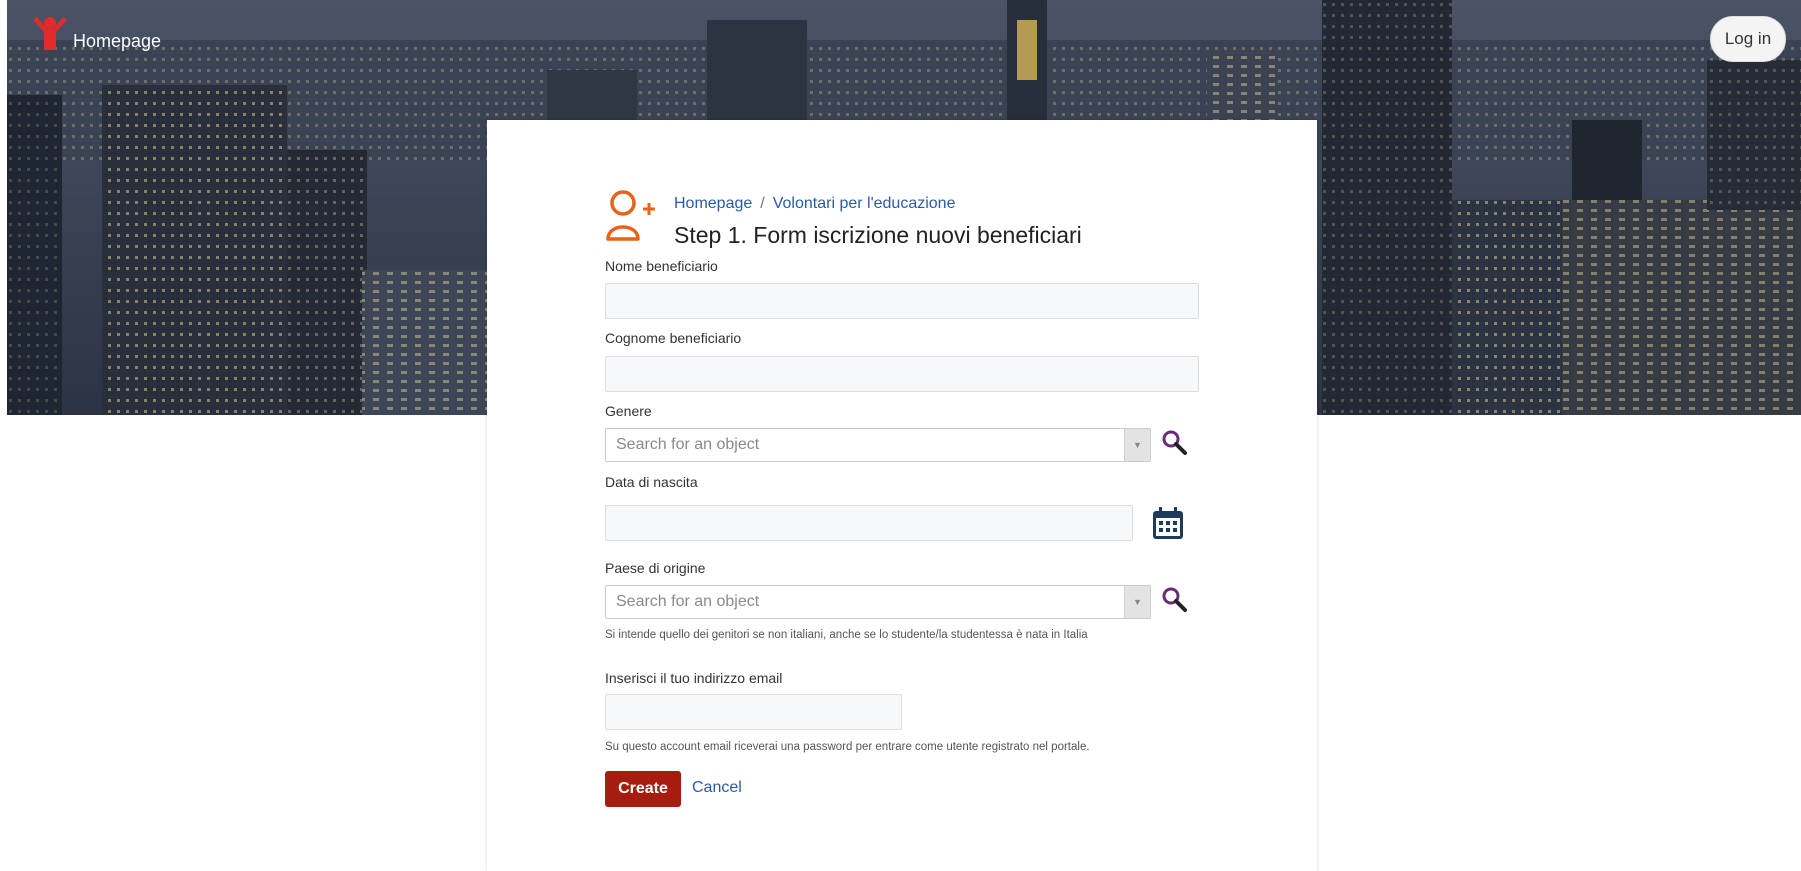 This screenshot has width=1801, height=871. What do you see at coordinates (713, 203) in the screenshot?
I see `breadcrumb-home-link: Homepage` at bounding box center [713, 203].